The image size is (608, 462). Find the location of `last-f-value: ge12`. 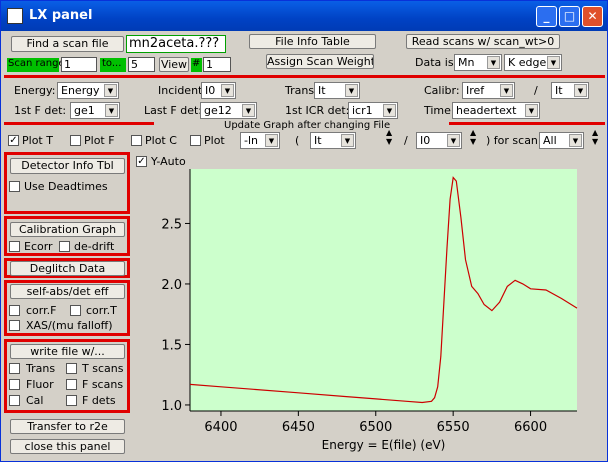

last-f-value: ge12 is located at coordinates (218, 110).